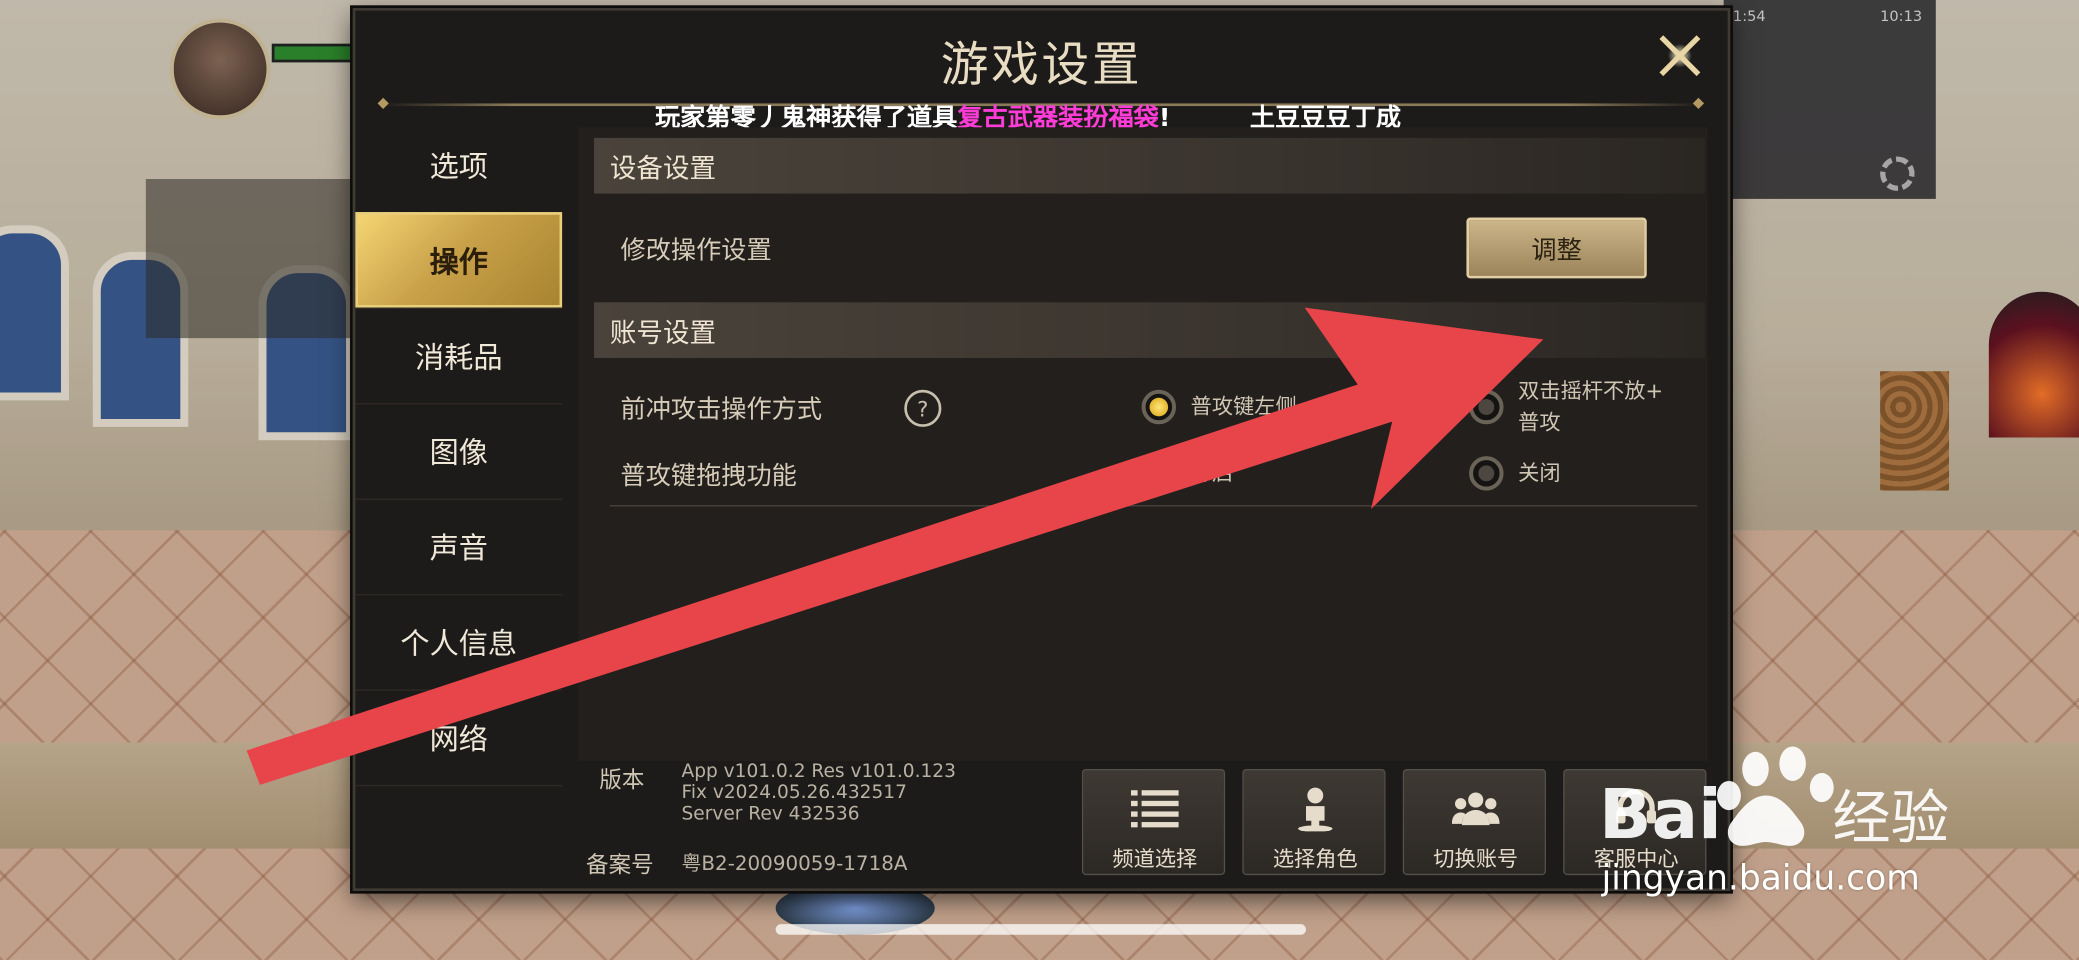  What do you see at coordinates (1774, 800) in the screenshot?
I see `baidu-paw-logo: Bai 经验` at bounding box center [1774, 800].